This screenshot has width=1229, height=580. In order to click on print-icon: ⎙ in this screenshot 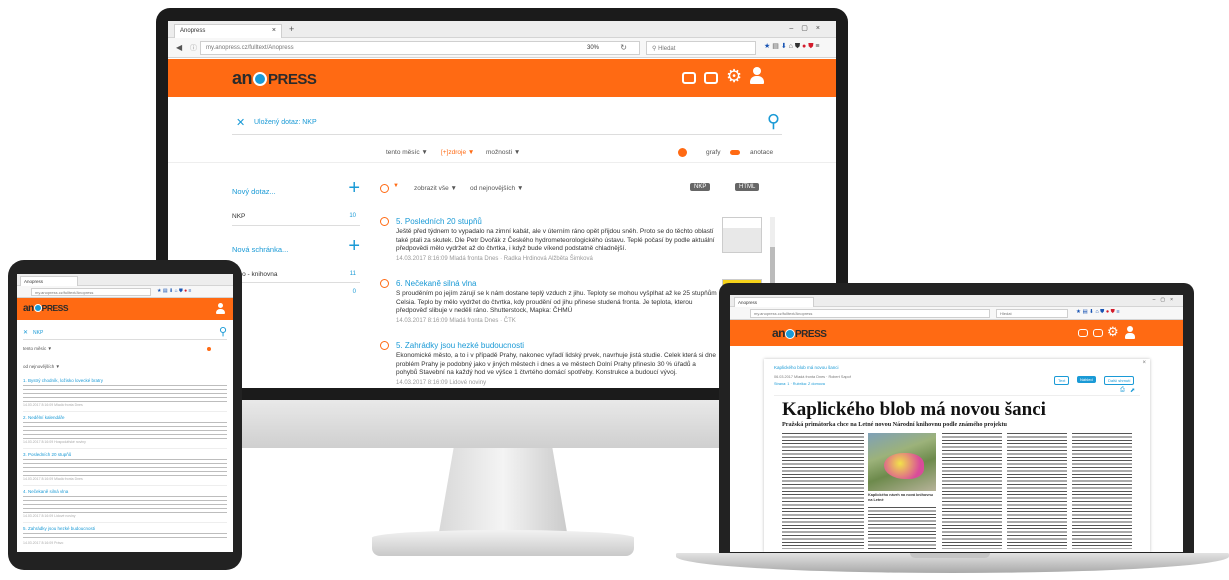, I will do `click(1122, 390)`.